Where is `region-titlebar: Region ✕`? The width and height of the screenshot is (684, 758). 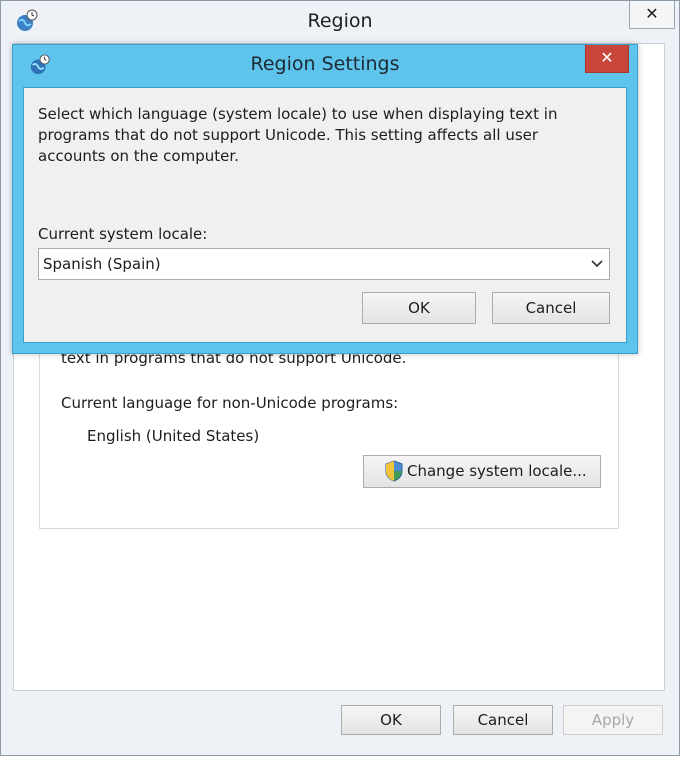 region-titlebar: Region ✕ is located at coordinates (340, 22).